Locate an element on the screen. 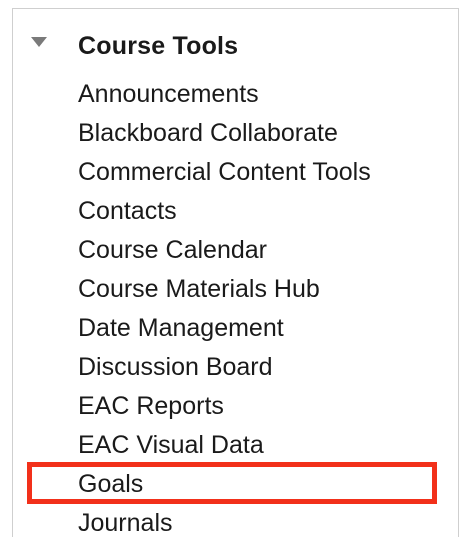 This screenshot has width=466, height=537. tool-link-commercial-content-tools: Commercial Content Tools is located at coordinates (224, 172).